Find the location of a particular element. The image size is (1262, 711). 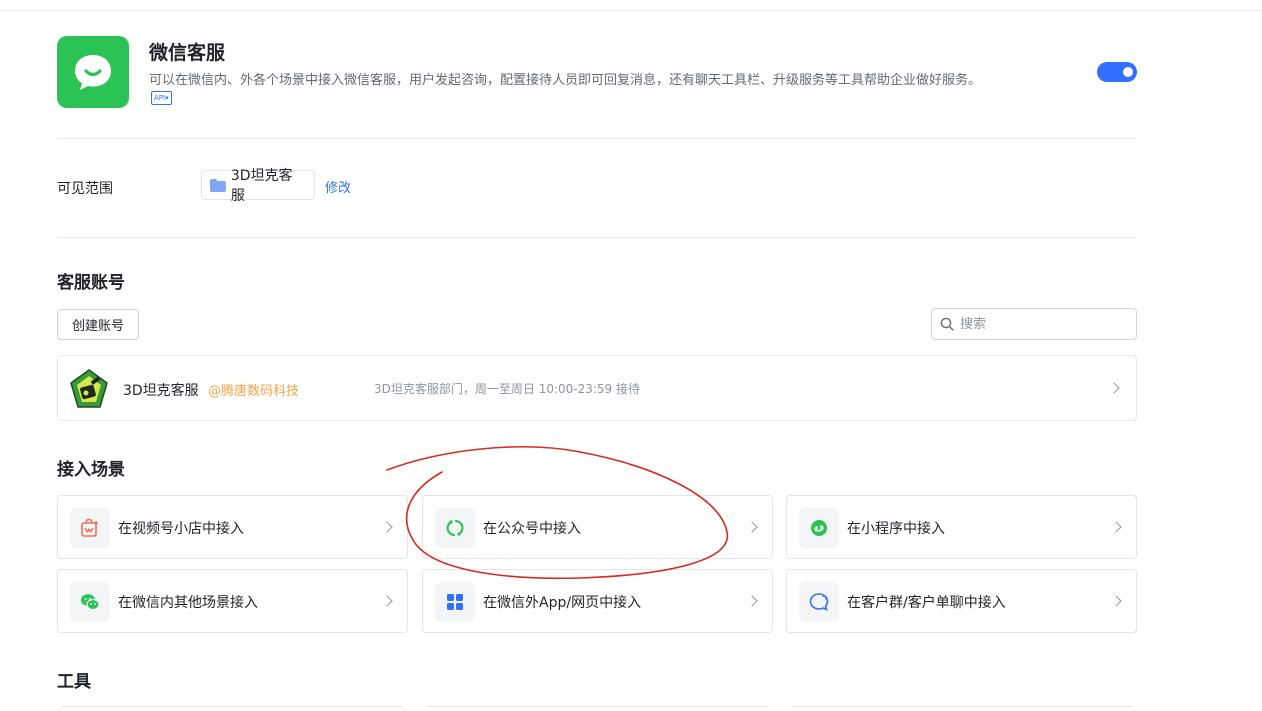

account-name: 3D坦克客服 is located at coordinates (161, 391).